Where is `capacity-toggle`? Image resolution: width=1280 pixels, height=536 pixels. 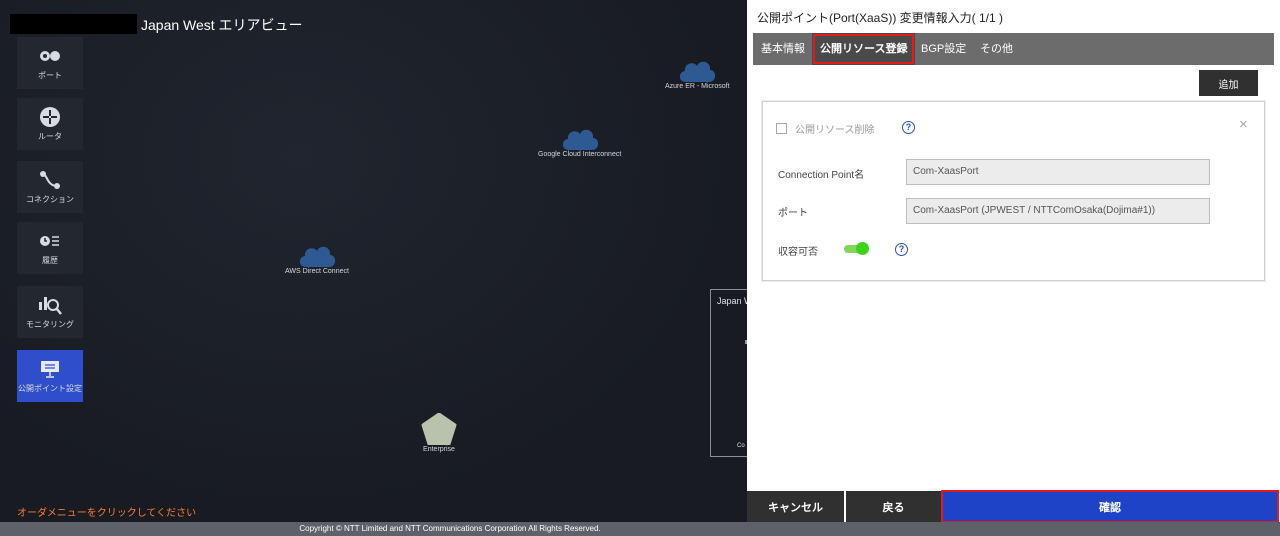
capacity-toggle is located at coordinates (856, 248).